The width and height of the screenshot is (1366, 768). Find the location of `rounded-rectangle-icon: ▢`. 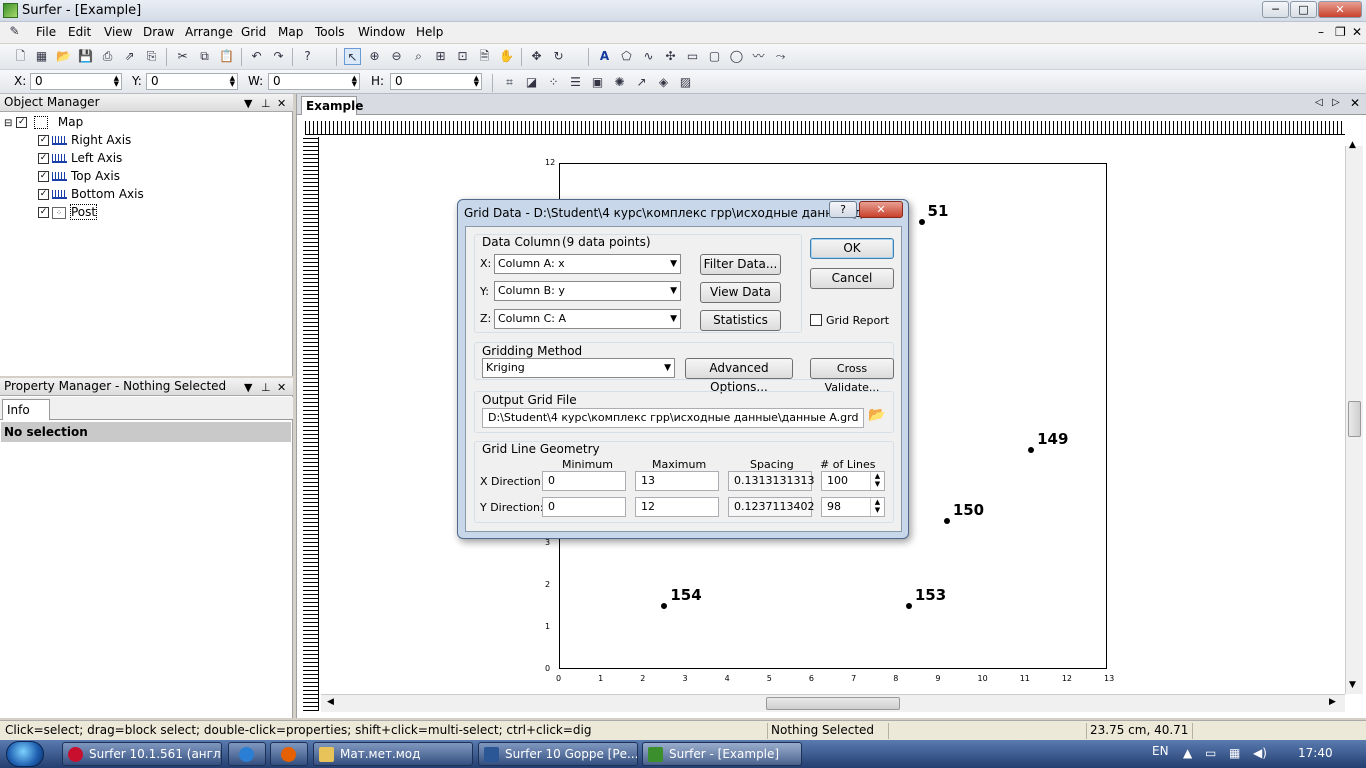

rounded-rectangle-icon: ▢ is located at coordinates (714, 56).